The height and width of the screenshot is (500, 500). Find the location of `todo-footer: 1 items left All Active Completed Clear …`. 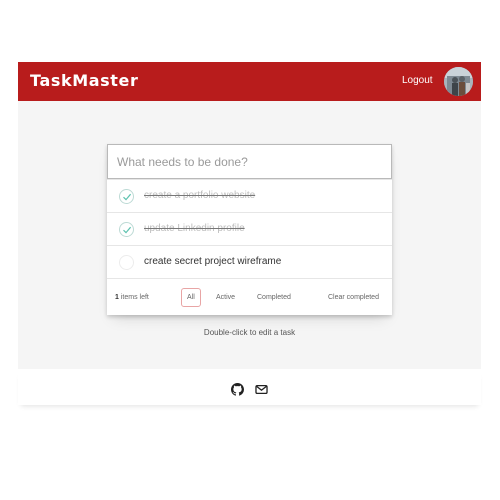

todo-footer: 1 items left All Active Completed Clear … is located at coordinates (249, 296).